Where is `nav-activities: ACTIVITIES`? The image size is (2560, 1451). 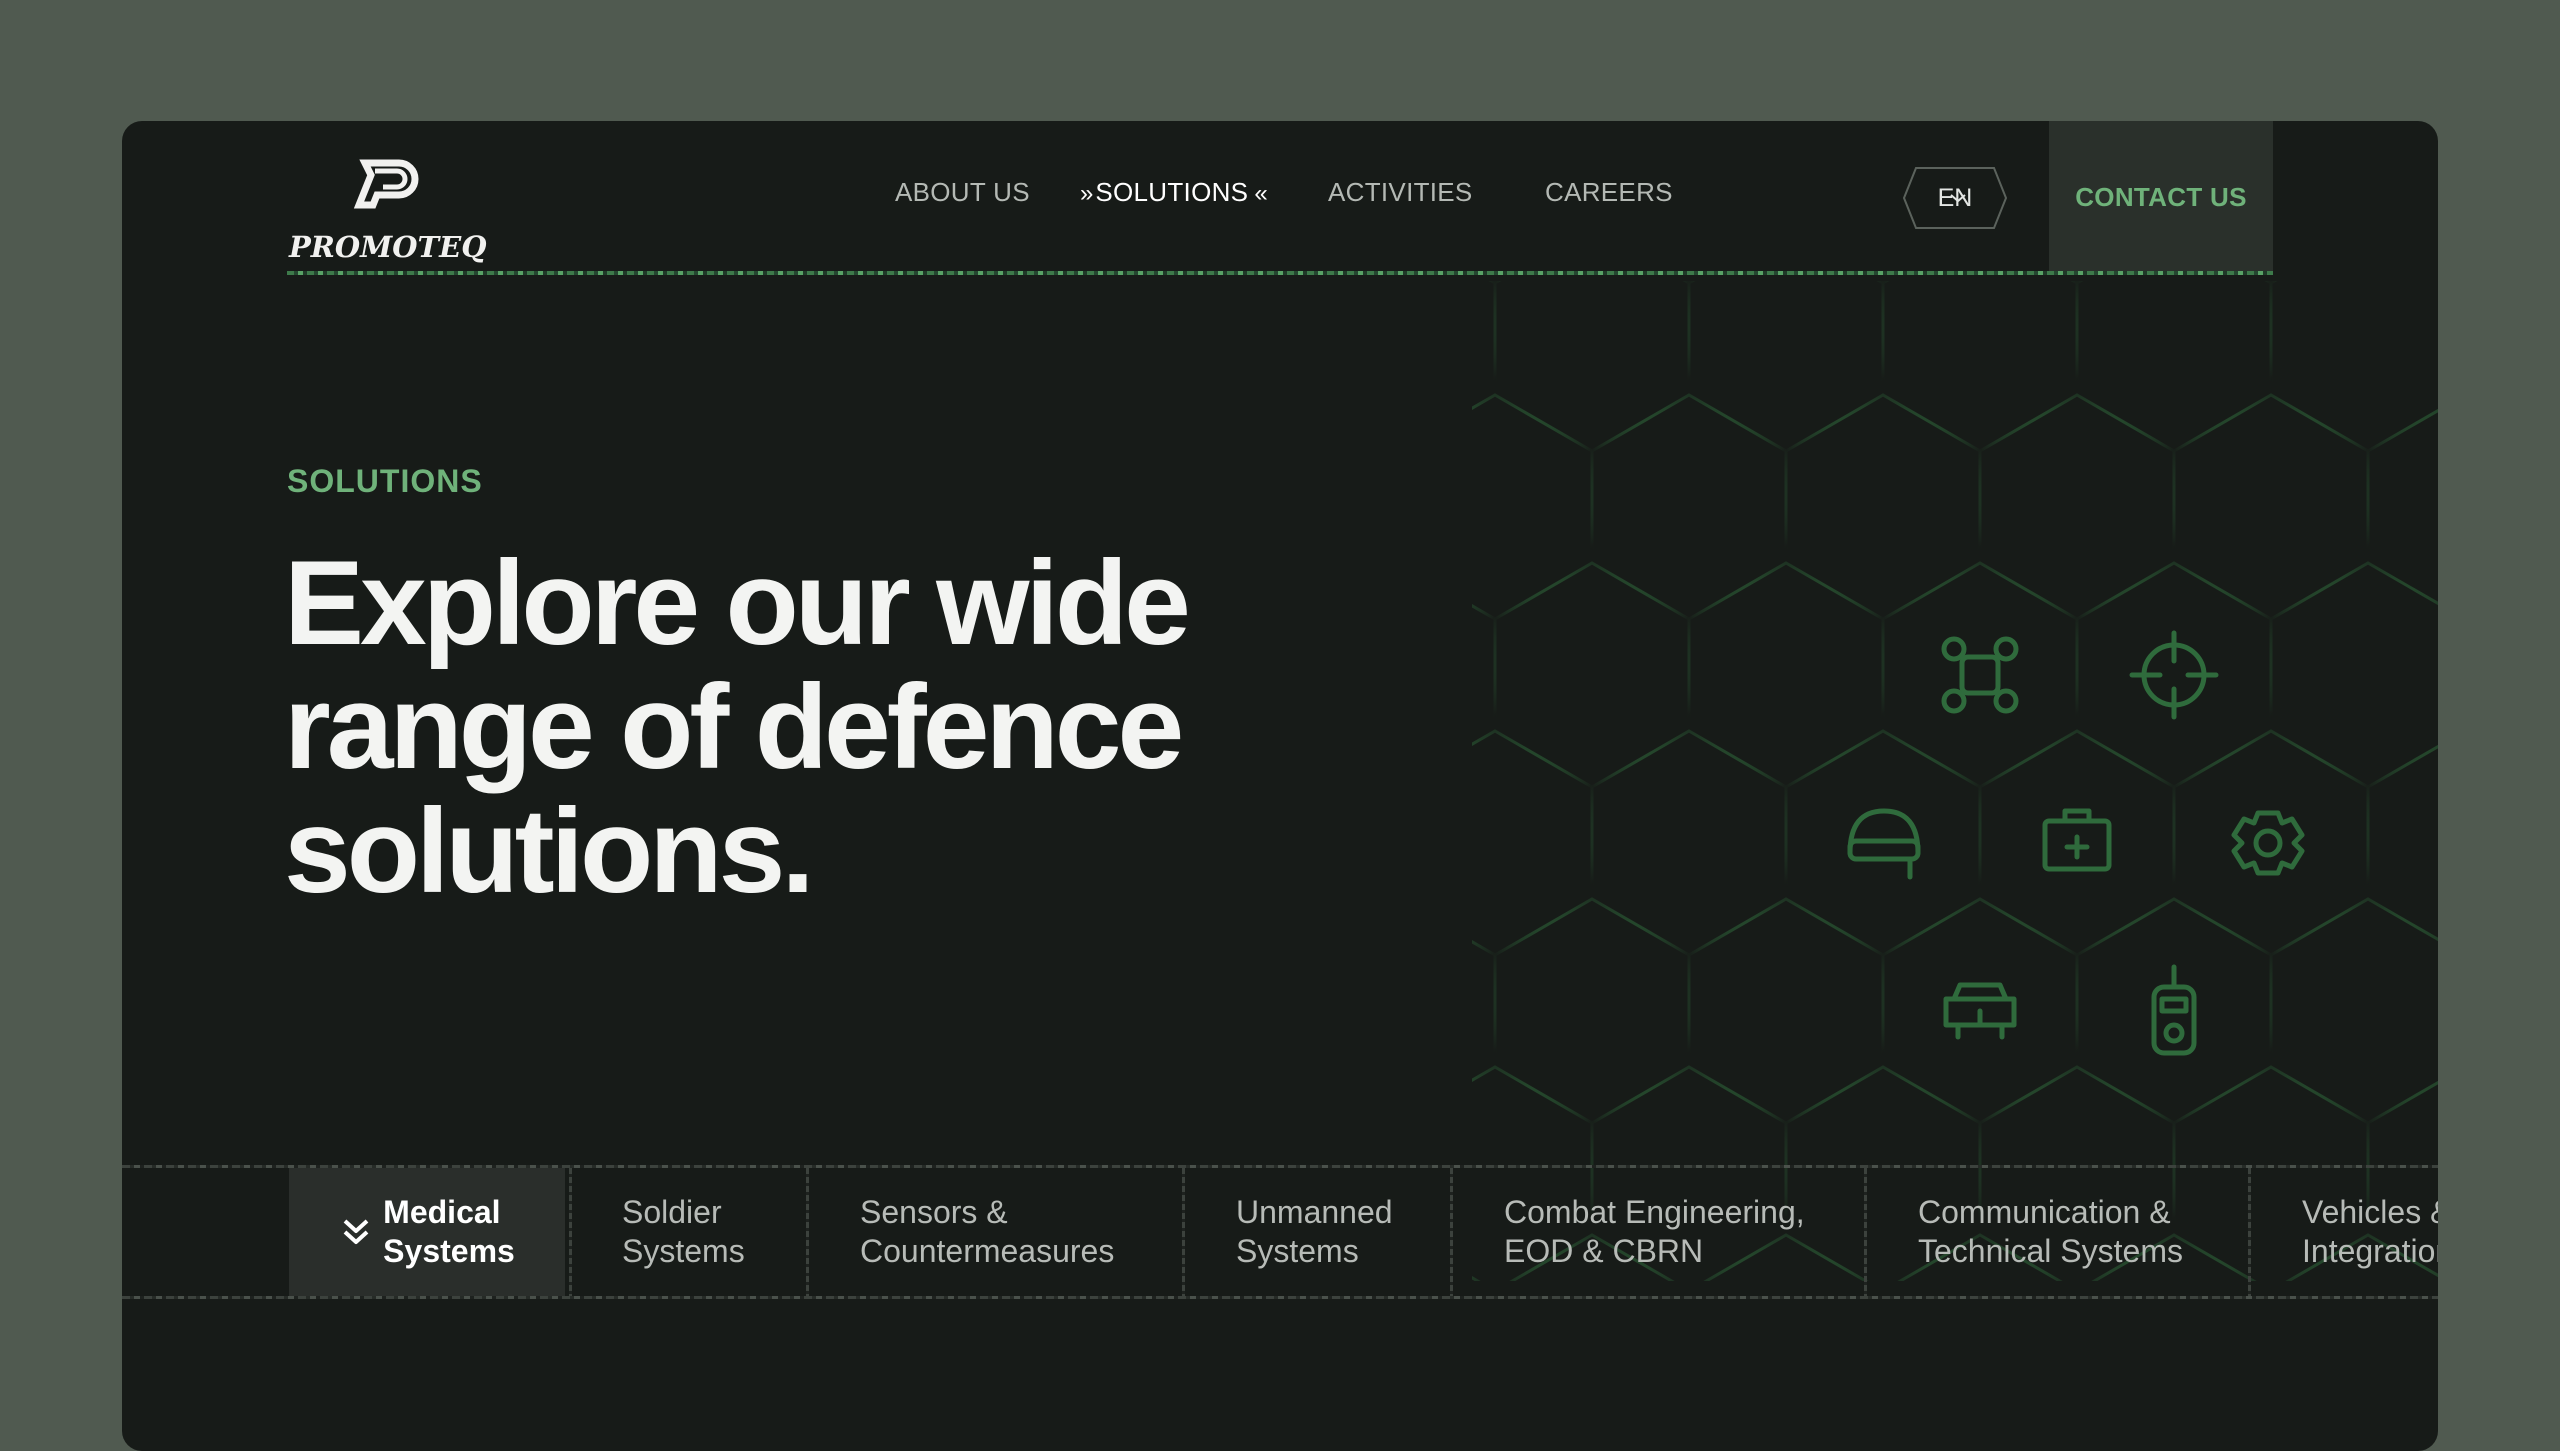
nav-activities: ACTIVITIES is located at coordinates (1400, 192).